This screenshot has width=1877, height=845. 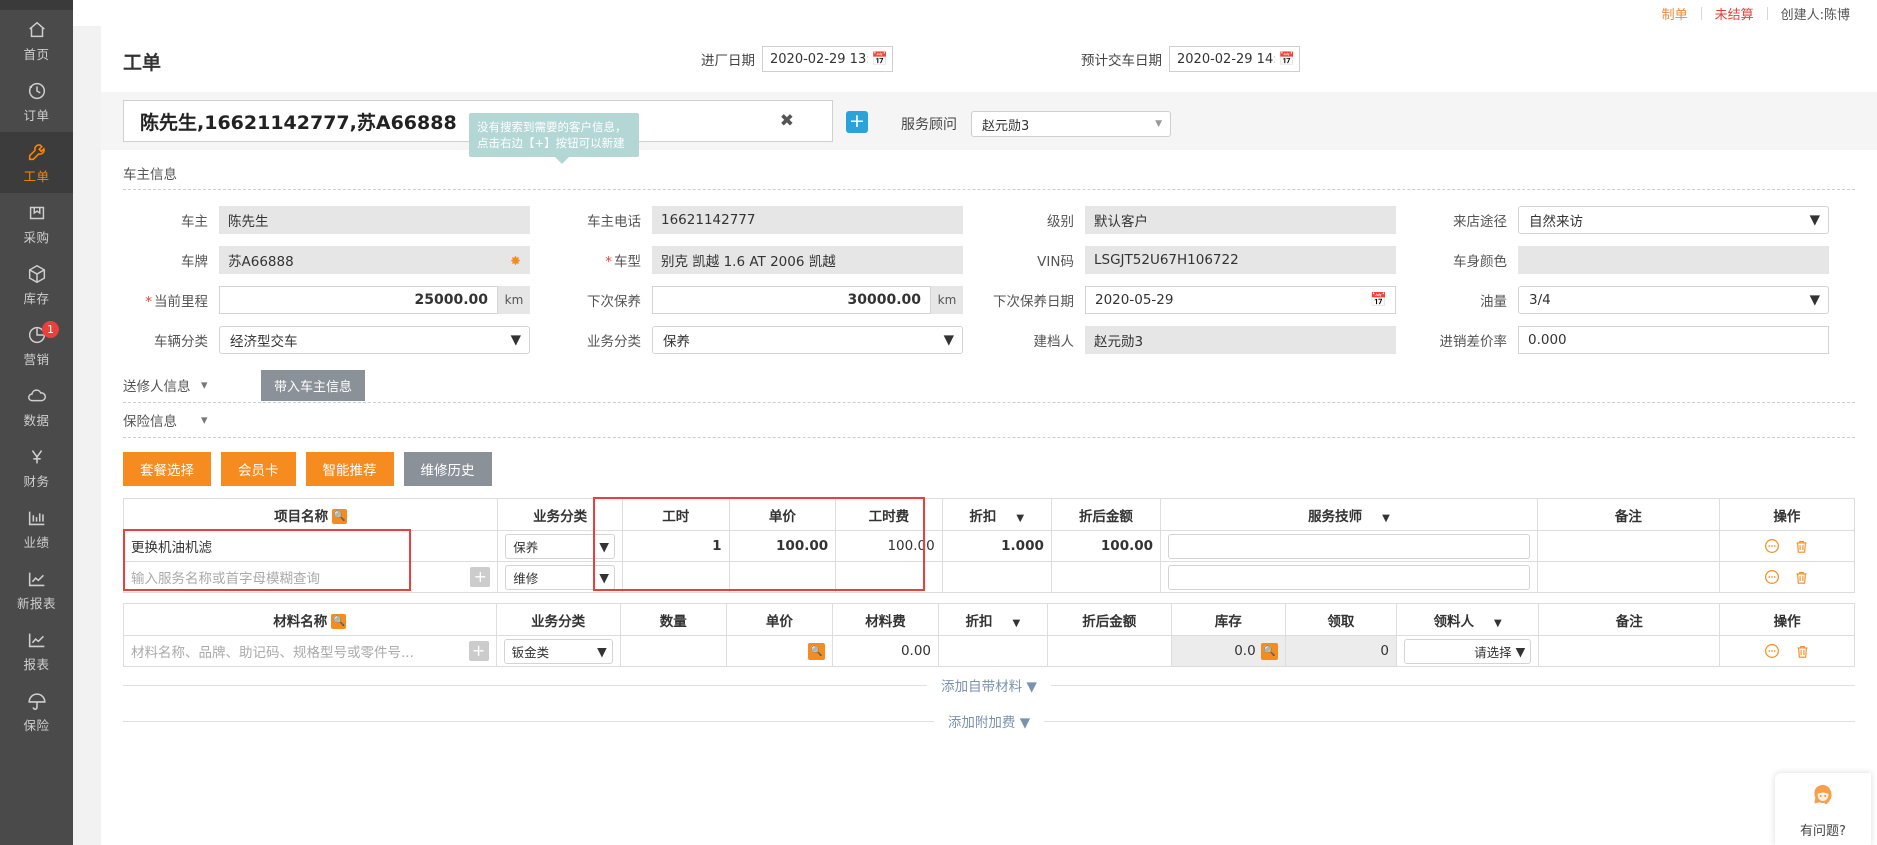 I want to click on delivery-date-input: 2020-02-29 14:58 📅, so click(x=1234, y=59).